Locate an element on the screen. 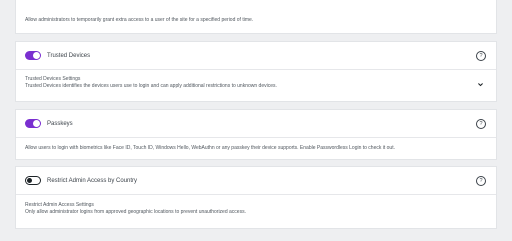 The height and width of the screenshot is (241, 512). passkeys-toggle is located at coordinates (33, 123).